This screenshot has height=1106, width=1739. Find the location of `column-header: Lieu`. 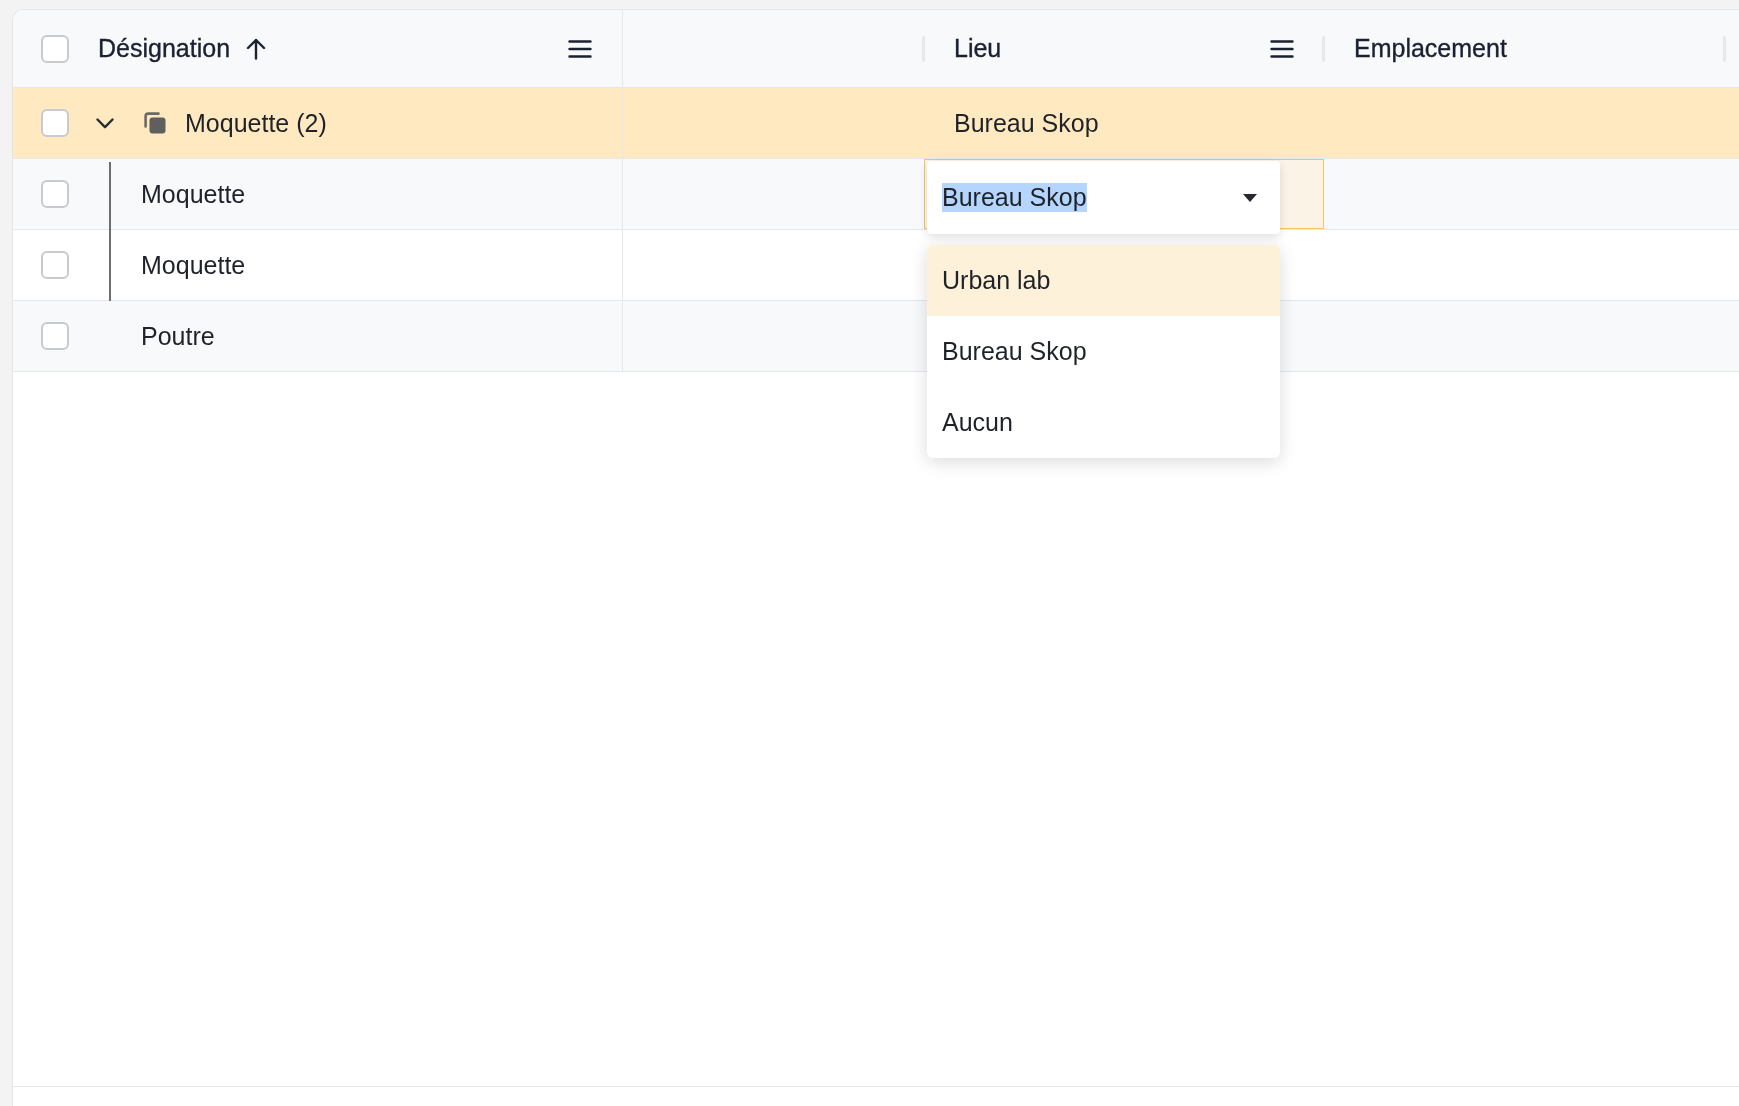

column-header: Lieu is located at coordinates (978, 48).